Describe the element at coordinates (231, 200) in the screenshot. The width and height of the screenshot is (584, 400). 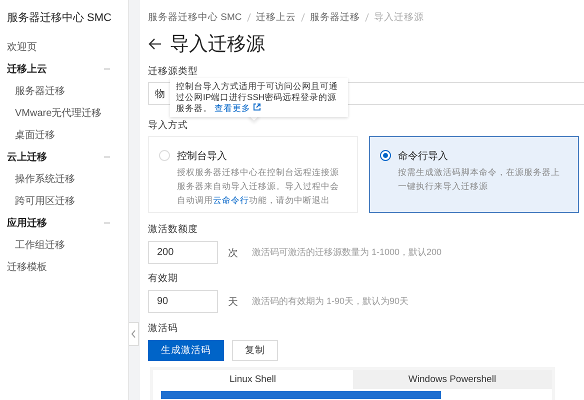
I see `cloud-shell-link: 云命令行` at that location.